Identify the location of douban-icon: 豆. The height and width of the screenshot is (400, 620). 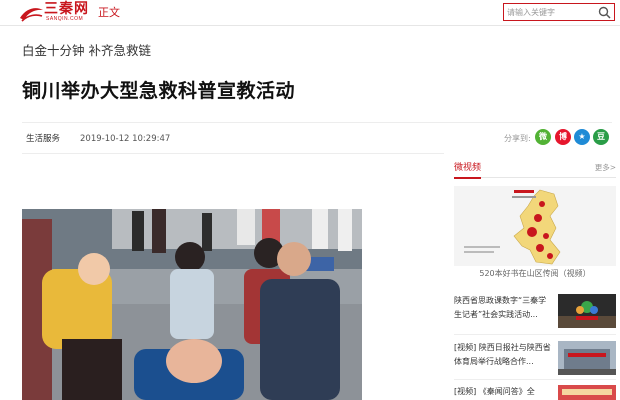
(601, 137).